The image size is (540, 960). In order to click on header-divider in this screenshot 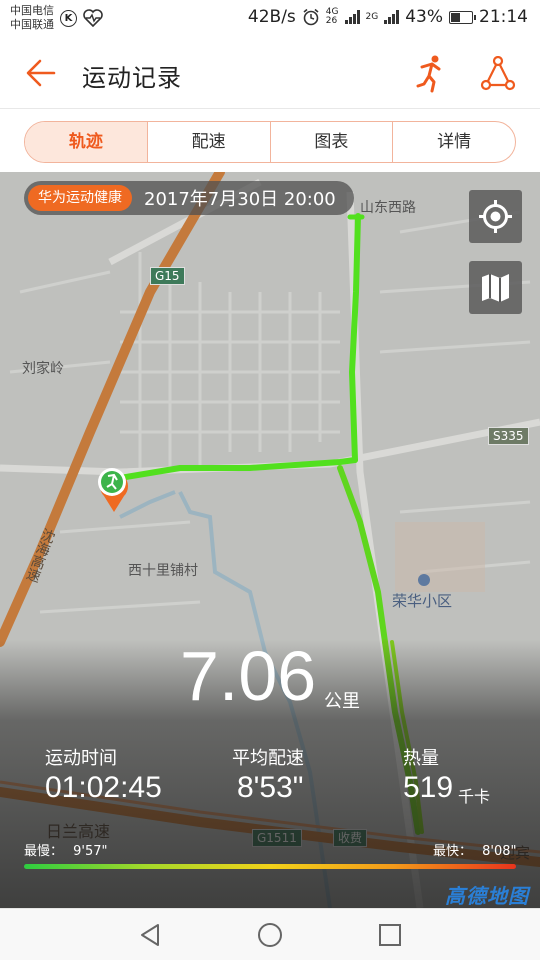, I will do `click(270, 108)`.